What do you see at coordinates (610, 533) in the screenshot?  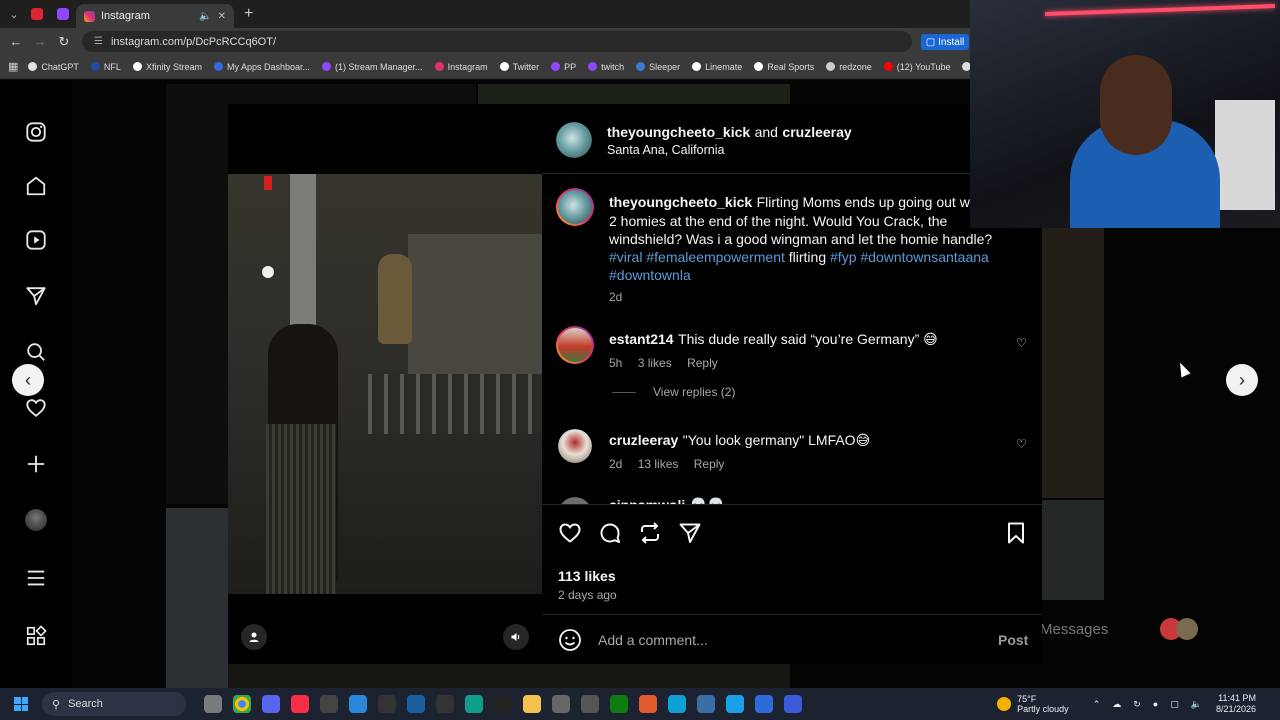 I see `comment-icon` at bounding box center [610, 533].